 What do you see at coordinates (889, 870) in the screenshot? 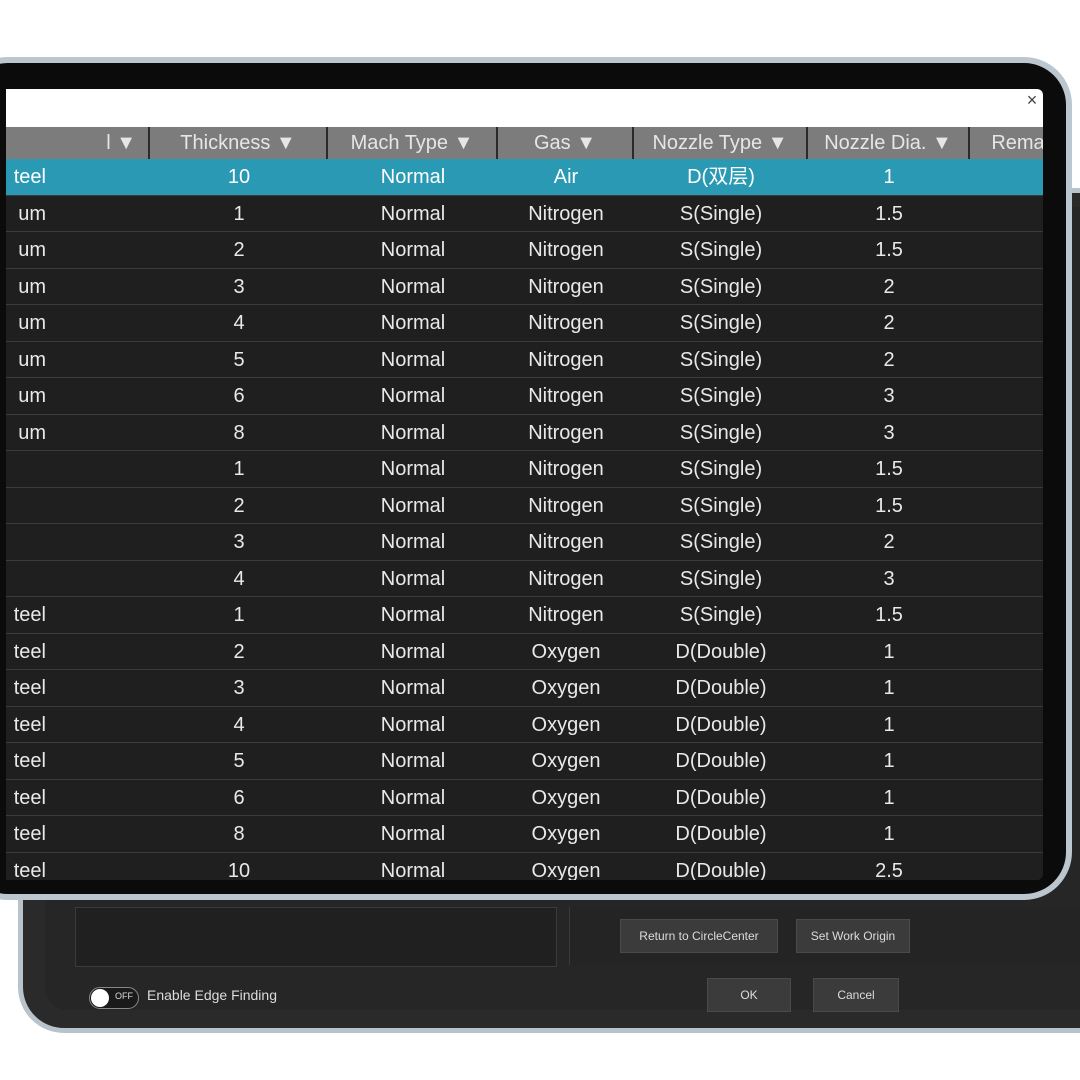
I see `cell-nozzle-dia: 2.5` at bounding box center [889, 870].